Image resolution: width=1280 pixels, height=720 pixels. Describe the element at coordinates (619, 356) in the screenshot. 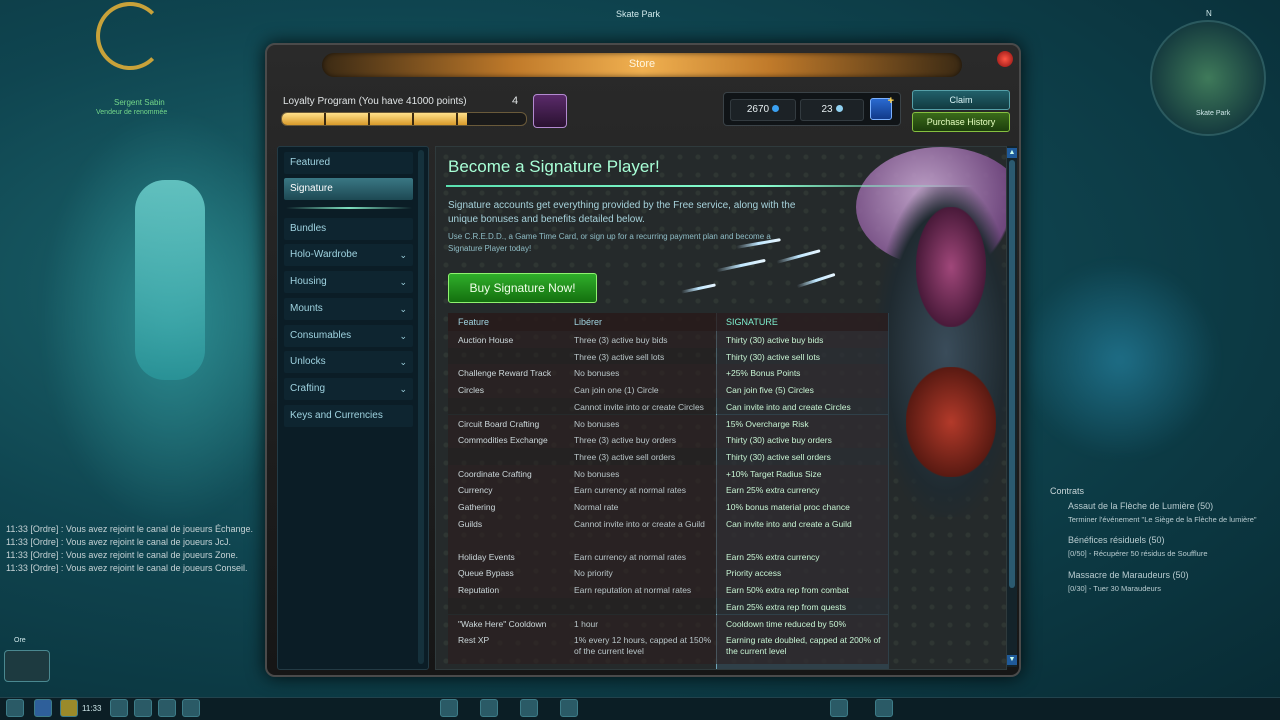

I see `free-cell: Three (3) active sell lots` at that location.